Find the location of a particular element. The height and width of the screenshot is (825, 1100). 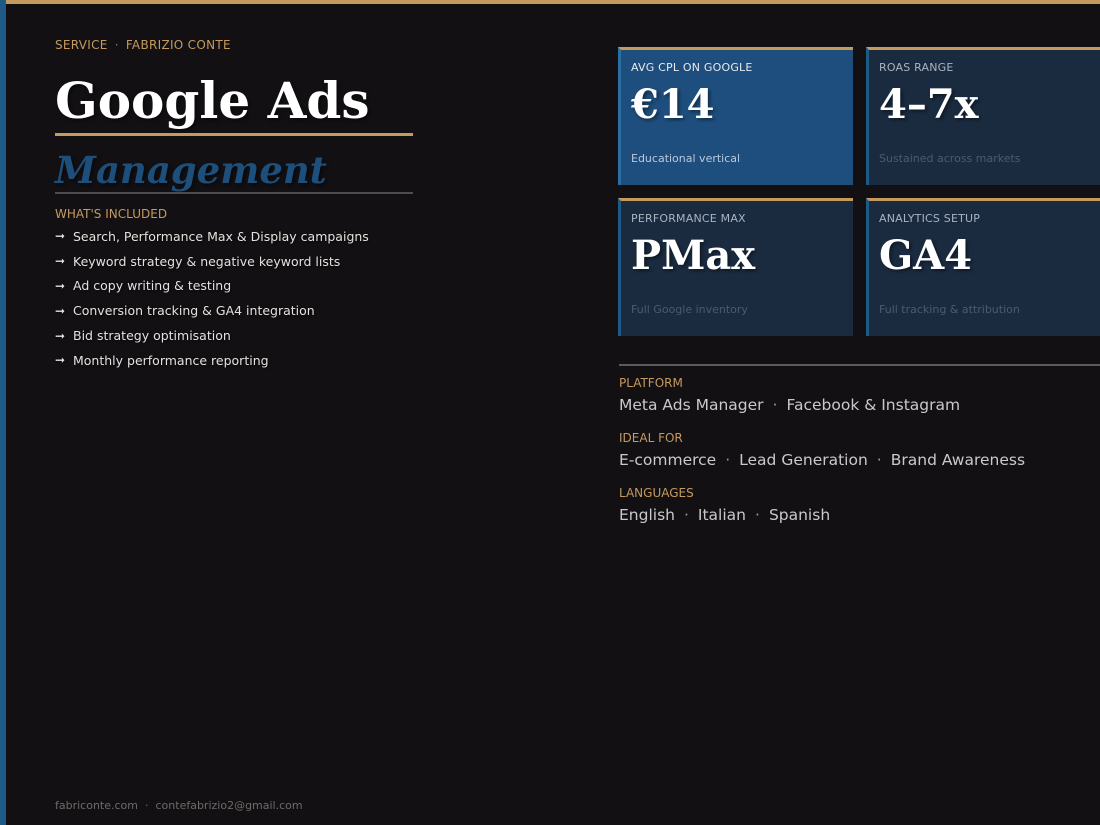

ideal-for-value: E-commerce is located at coordinates (668, 460).